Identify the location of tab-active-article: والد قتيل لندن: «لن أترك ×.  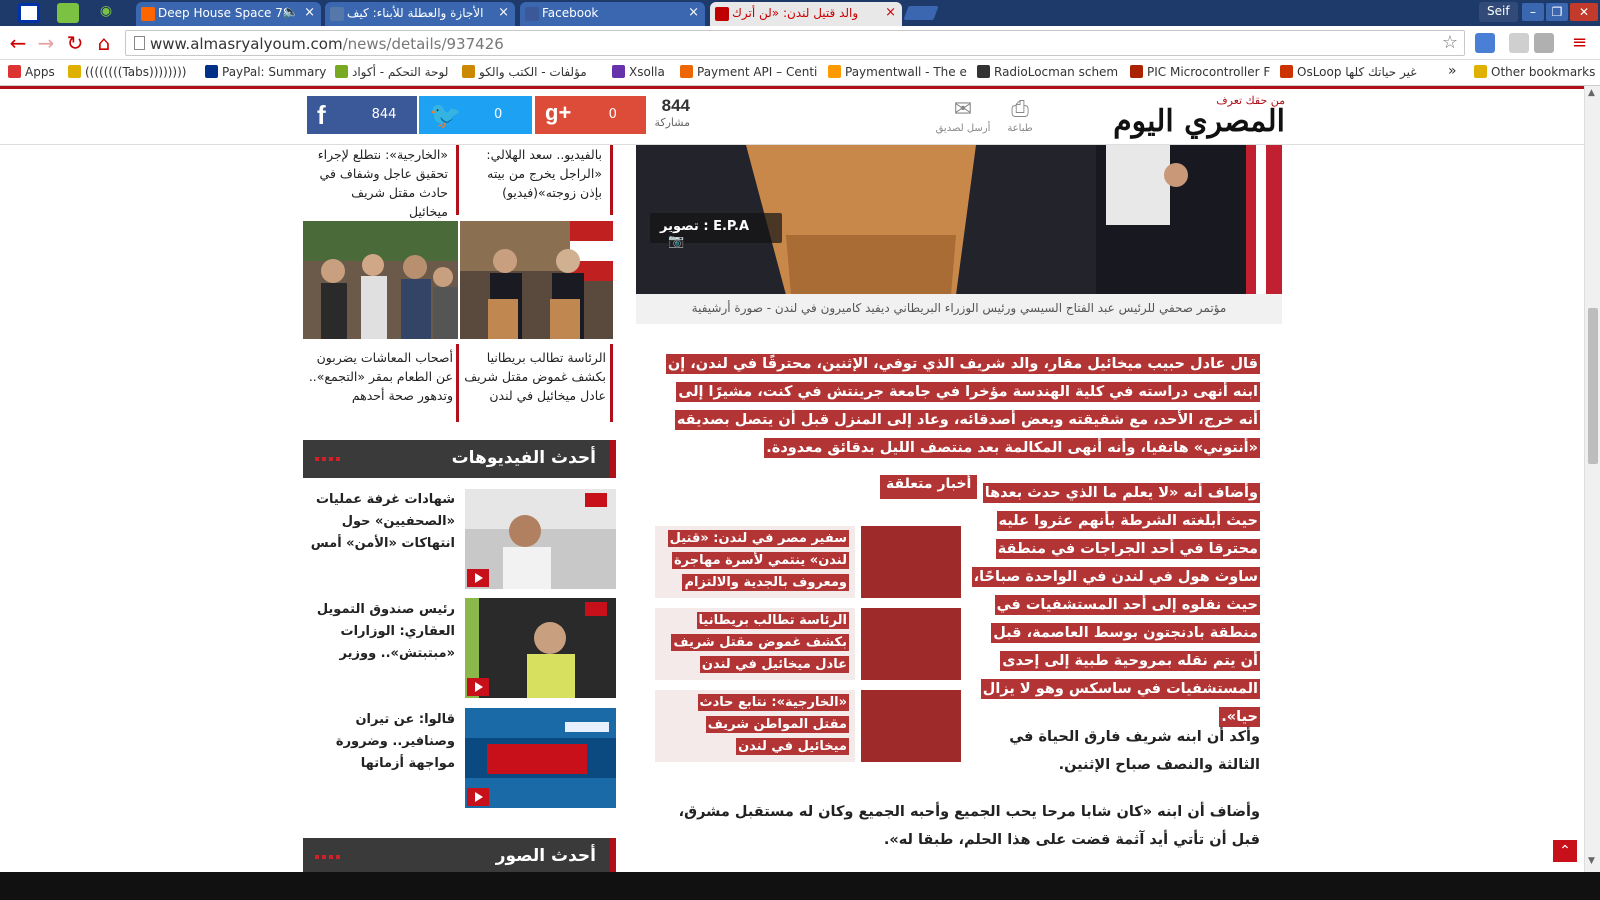
(806, 14).